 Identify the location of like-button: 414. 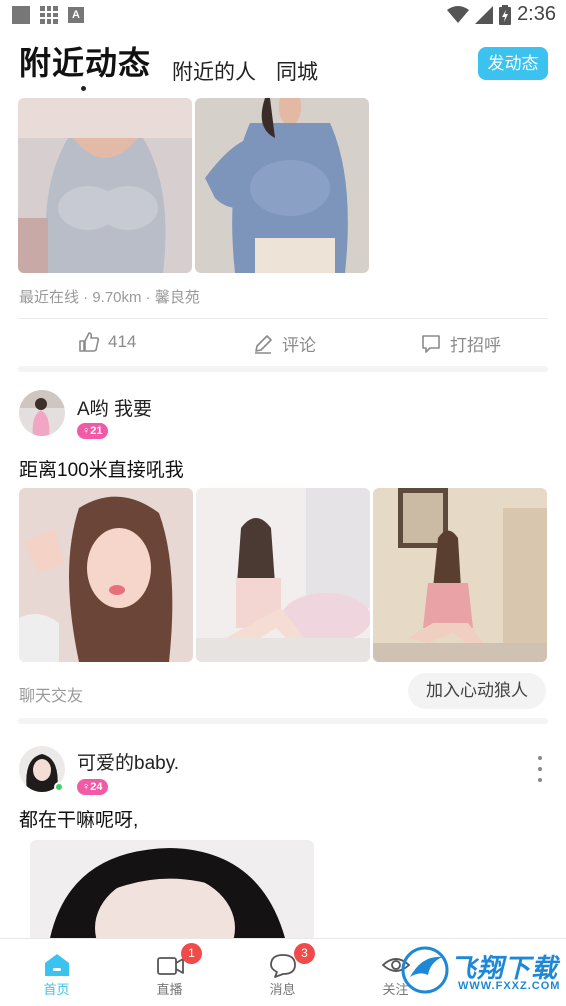
(107, 342).